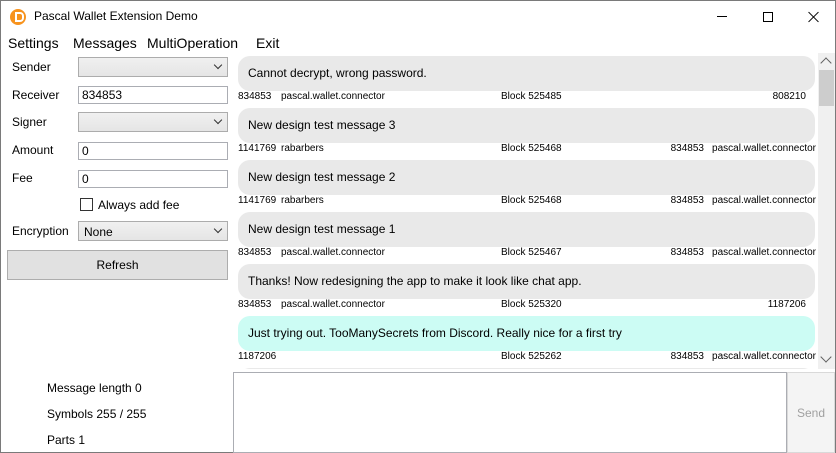 The image size is (836, 453). I want to click on message-bubble-partial, so click(526, 368).